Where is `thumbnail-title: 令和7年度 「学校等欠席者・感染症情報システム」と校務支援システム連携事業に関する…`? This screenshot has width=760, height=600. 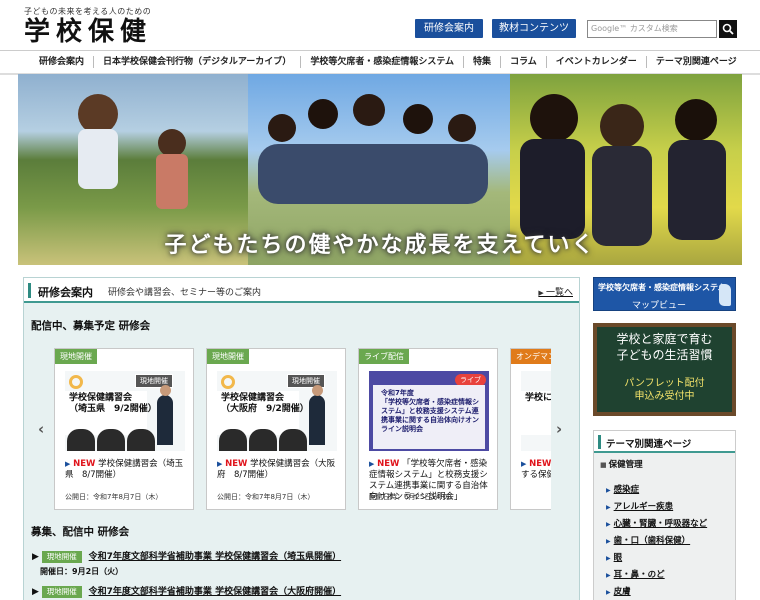
thumbnail-title: 令和7年度 「学校等欠席者・感染症情報システム」と校務支援システム連携事業に関する… is located at coordinates (430, 411).